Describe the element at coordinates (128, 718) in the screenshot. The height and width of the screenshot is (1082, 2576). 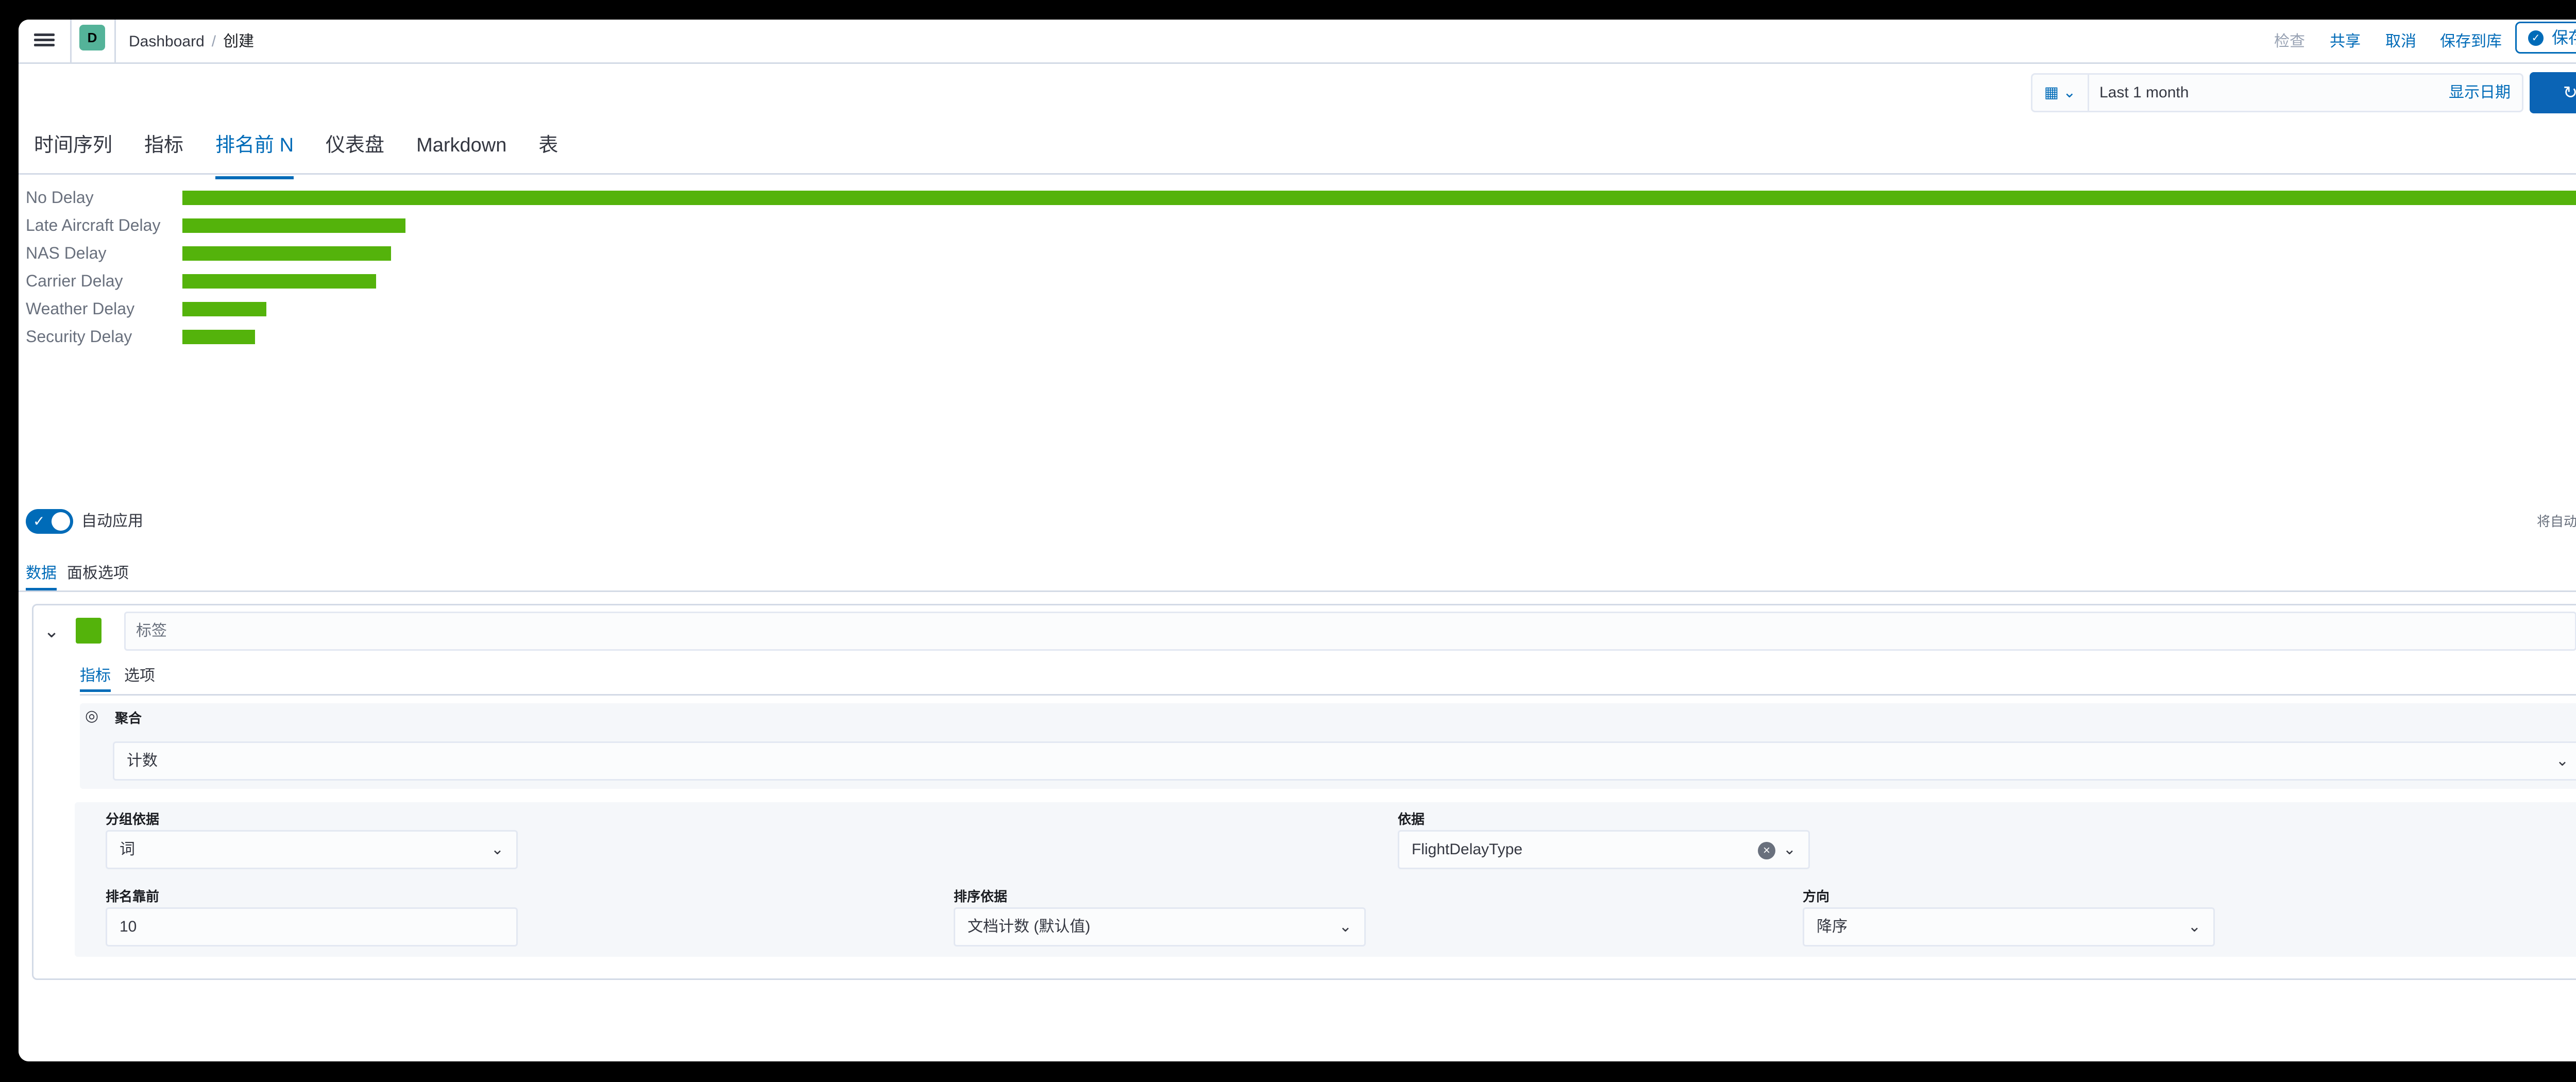
I see `aggregation-label: 聚合` at that location.